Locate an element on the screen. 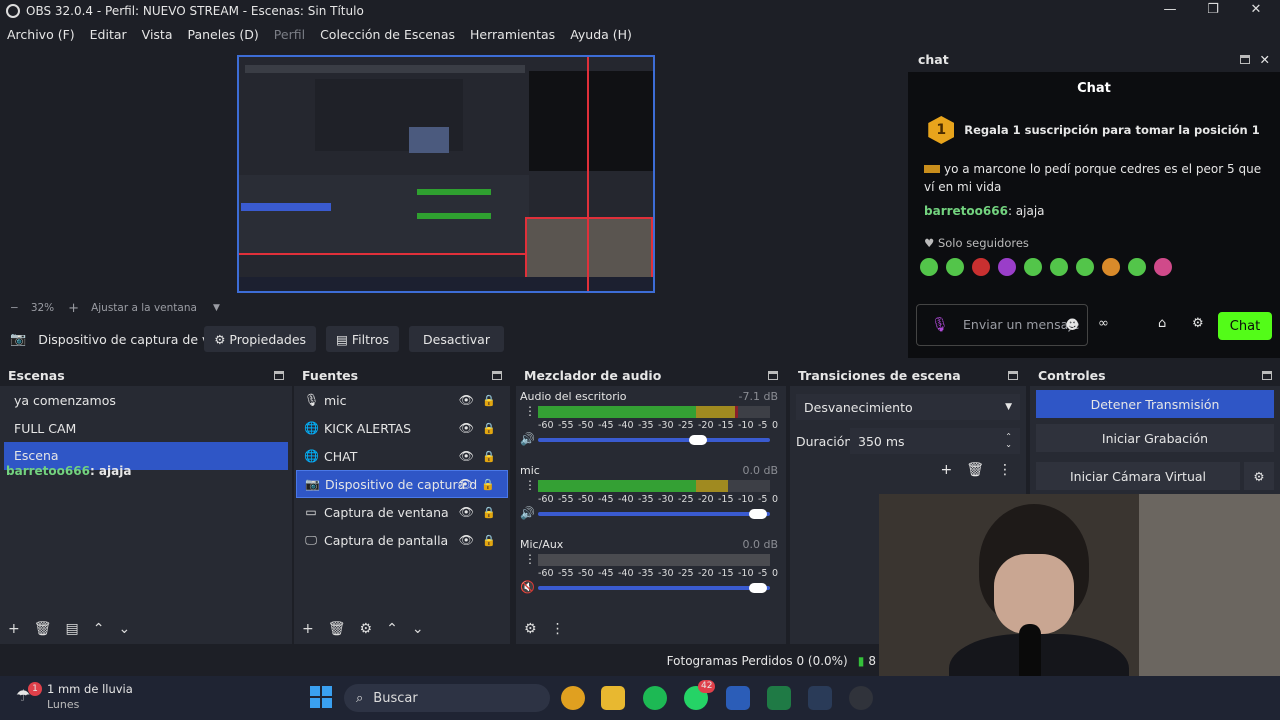 The width and height of the screenshot is (1280, 720). virtual-camera-button: Iniciar Cámara Virtual is located at coordinates (1138, 476).